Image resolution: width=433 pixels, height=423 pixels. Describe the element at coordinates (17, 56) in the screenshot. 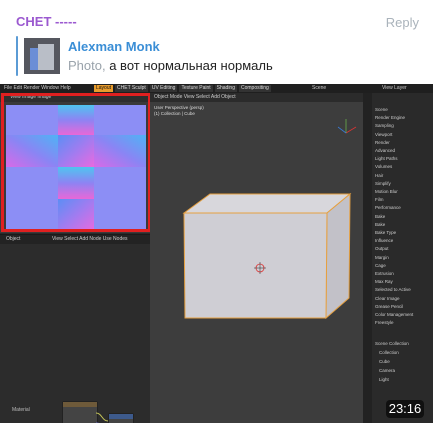

I see `quote-bar` at that location.